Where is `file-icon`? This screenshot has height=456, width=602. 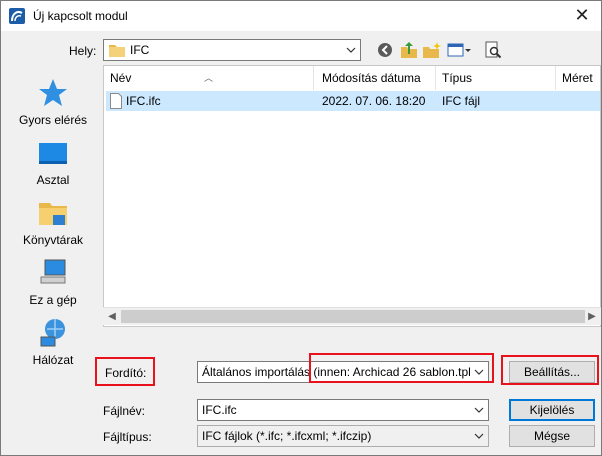 file-icon is located at coordinates (116, 101).